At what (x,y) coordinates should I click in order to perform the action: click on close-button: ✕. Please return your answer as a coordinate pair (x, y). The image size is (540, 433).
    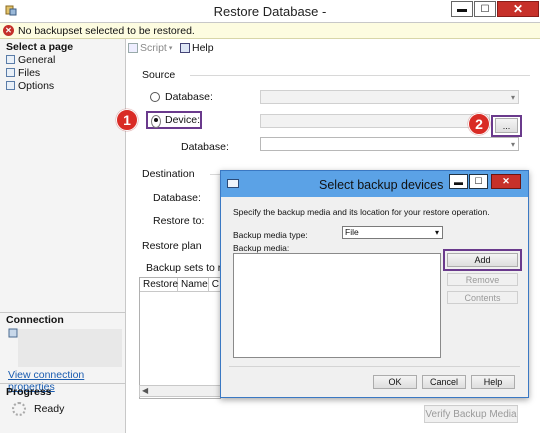
    Looking at the image, I should click on (518, 9).